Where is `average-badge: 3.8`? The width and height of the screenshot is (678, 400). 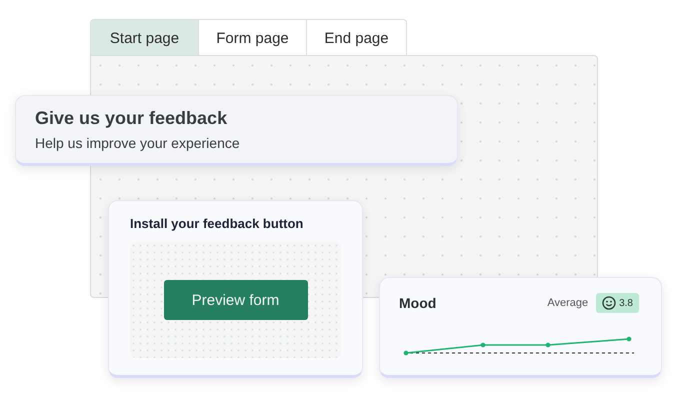 average-badge: 3.8 is located at coordinates (617, 303).